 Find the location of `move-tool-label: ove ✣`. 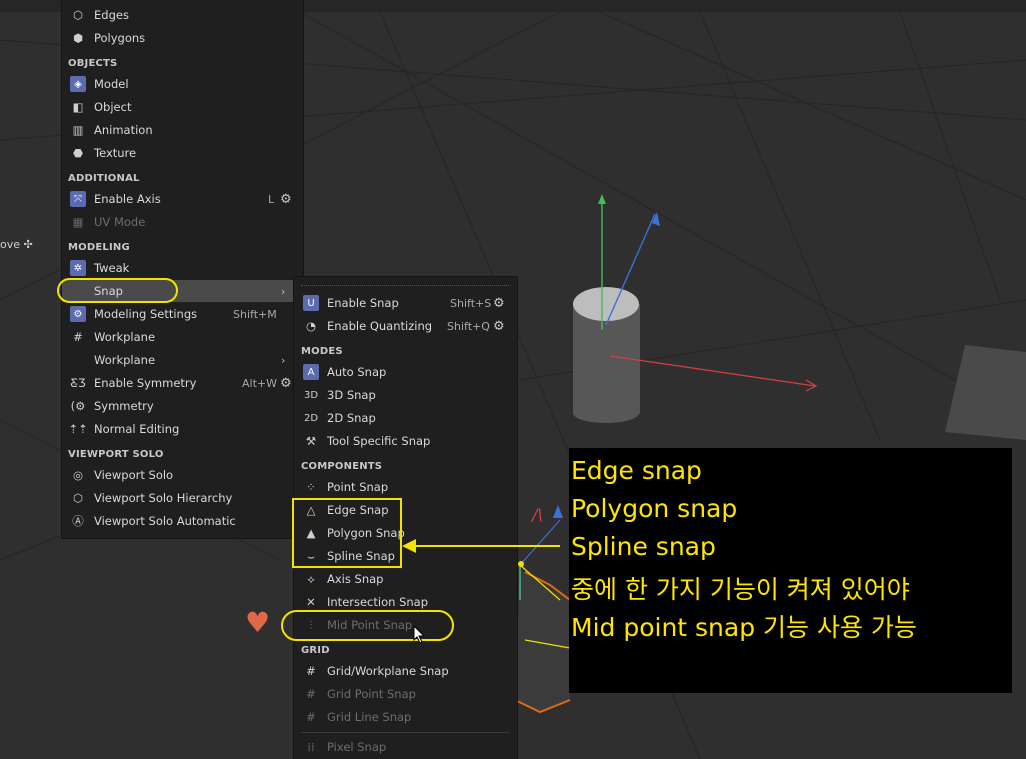

move-tool-label: ove ✣ is located at coordinates (16, 244).